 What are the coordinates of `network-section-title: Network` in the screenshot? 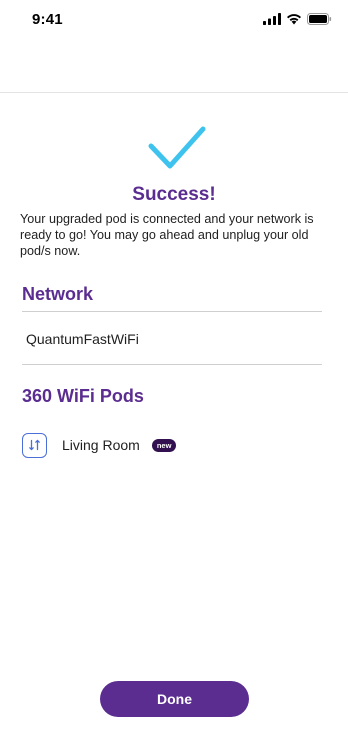 It's located at (58, 294).